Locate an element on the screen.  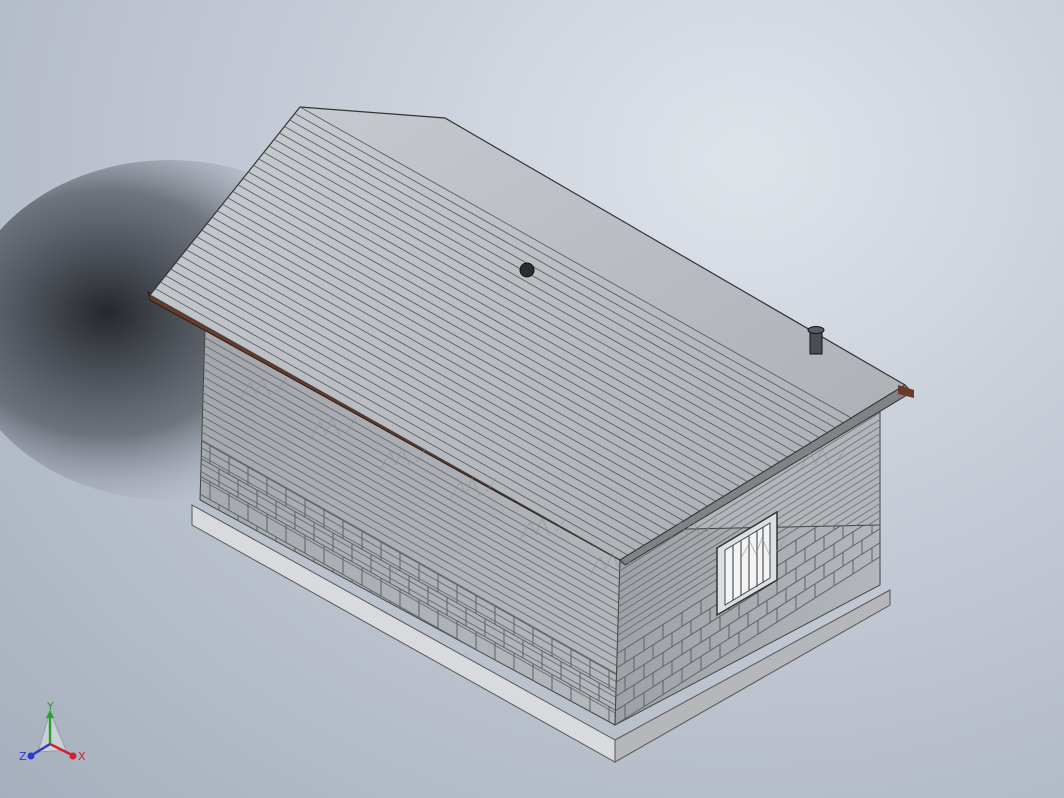
dot-x is located at coordinates (73, 756).